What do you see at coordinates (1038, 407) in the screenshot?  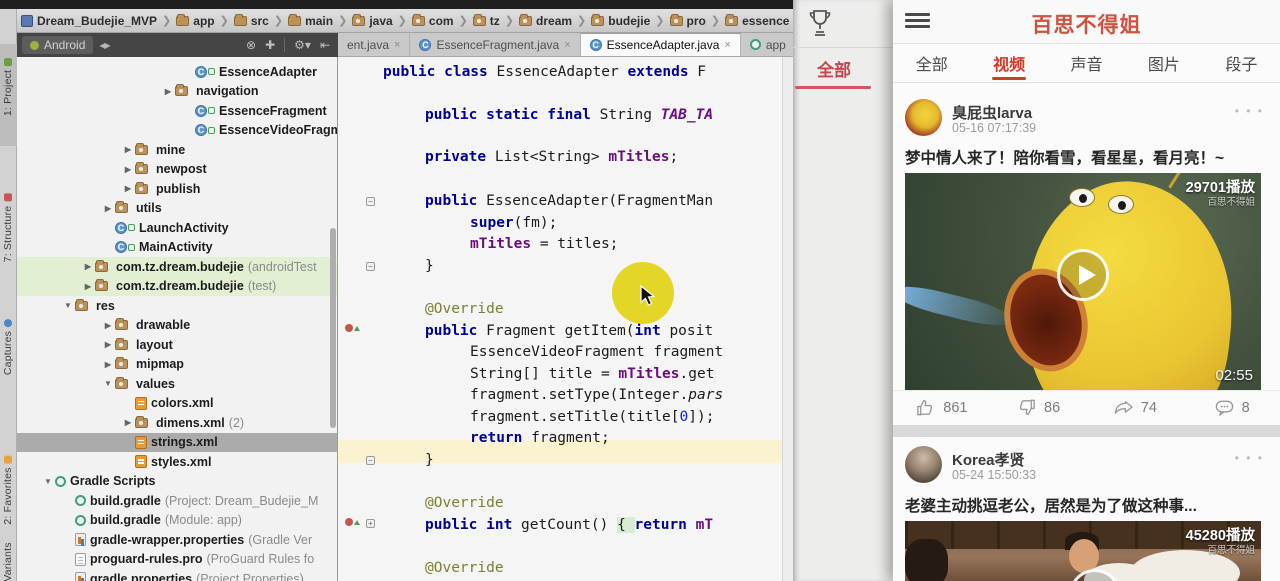 I see `dislike-button: 86` at bounding box center [1038, 407].